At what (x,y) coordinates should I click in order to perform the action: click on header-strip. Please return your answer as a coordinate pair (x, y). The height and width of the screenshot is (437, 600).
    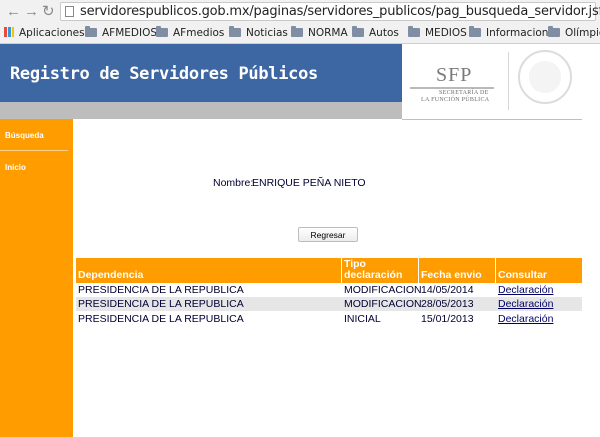
    Looking at the image, I should click on (201, 110).